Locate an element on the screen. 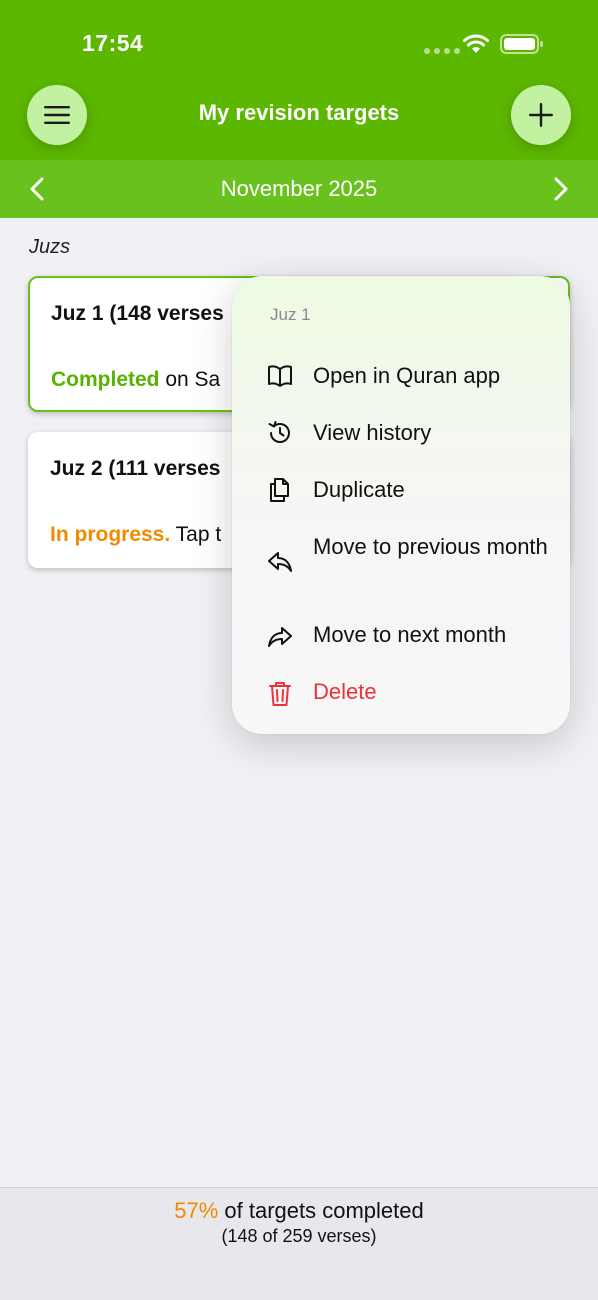  status-time: 17:54 is located at coordinates (113, 43).